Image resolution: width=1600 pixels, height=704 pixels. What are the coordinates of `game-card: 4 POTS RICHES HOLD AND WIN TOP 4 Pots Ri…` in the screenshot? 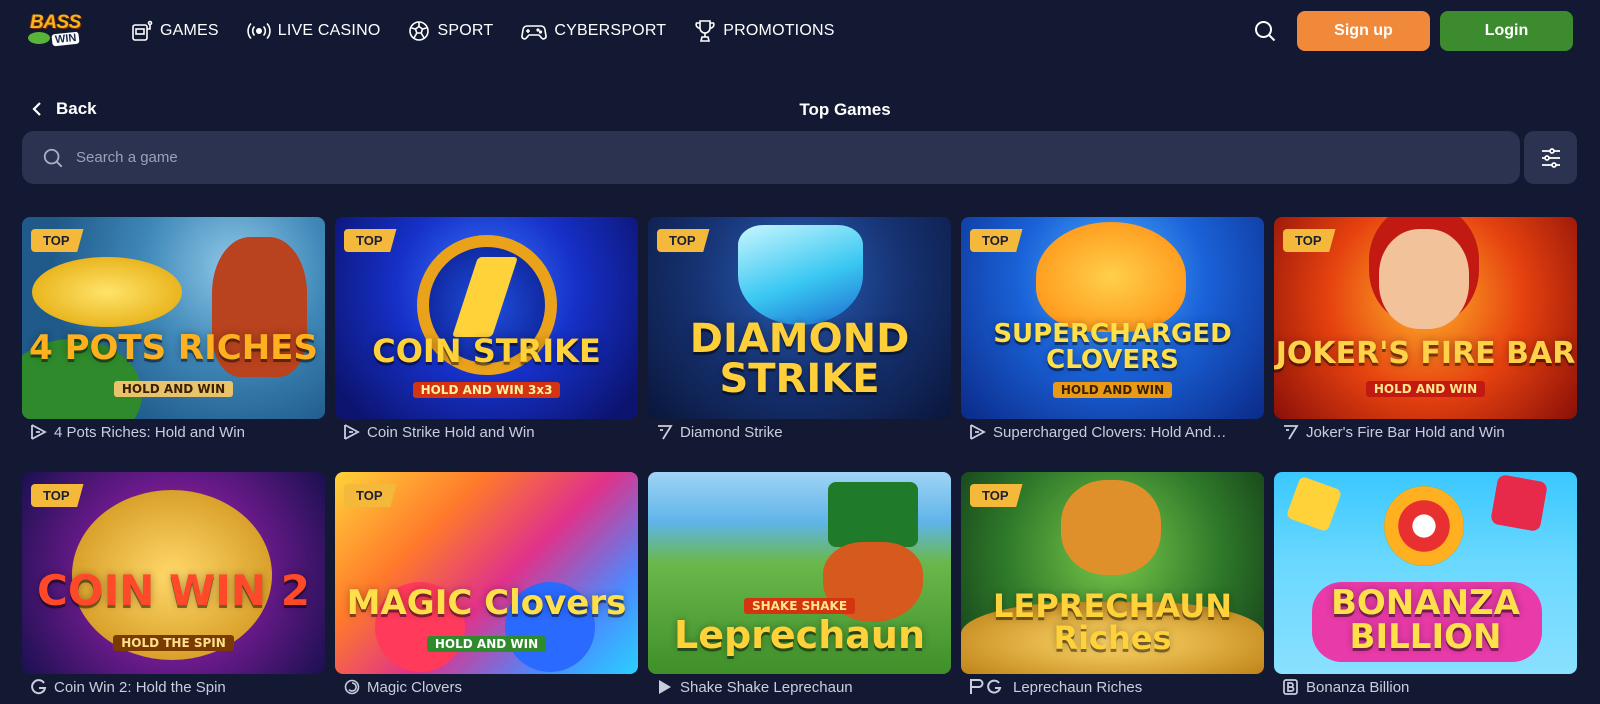 It's located at (173, 329).